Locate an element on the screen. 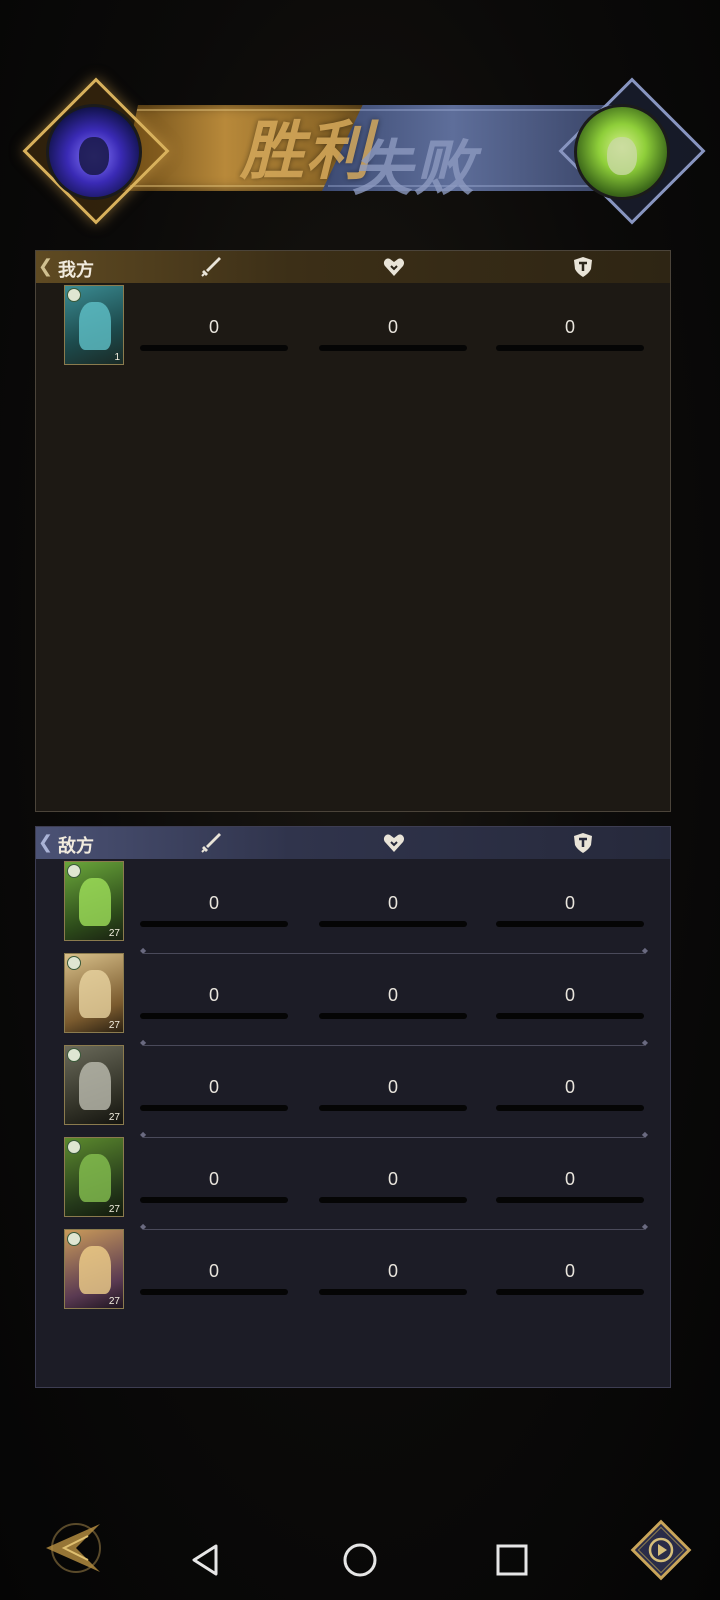 The image size is (720, 1600). blonde-archer is located at coordinates (95, 1270).